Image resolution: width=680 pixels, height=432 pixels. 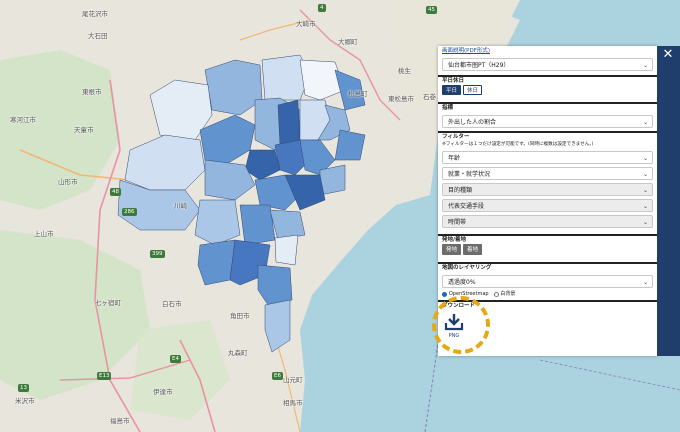 I want to click on layering-title: 地図のレイヤリング, so click(x=467, y=268).